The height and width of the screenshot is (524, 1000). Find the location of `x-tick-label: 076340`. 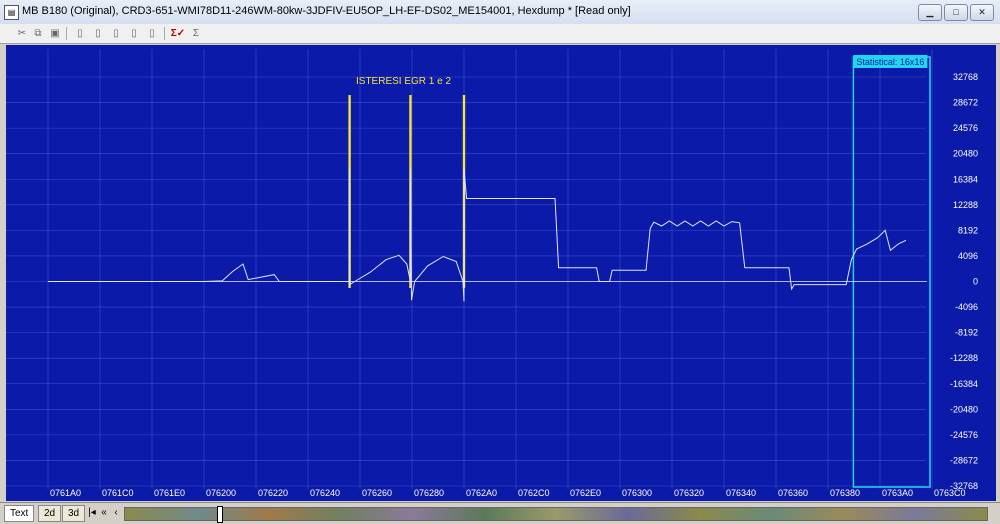

x-tick-label: 076340 is located at coordinates (741, 493).